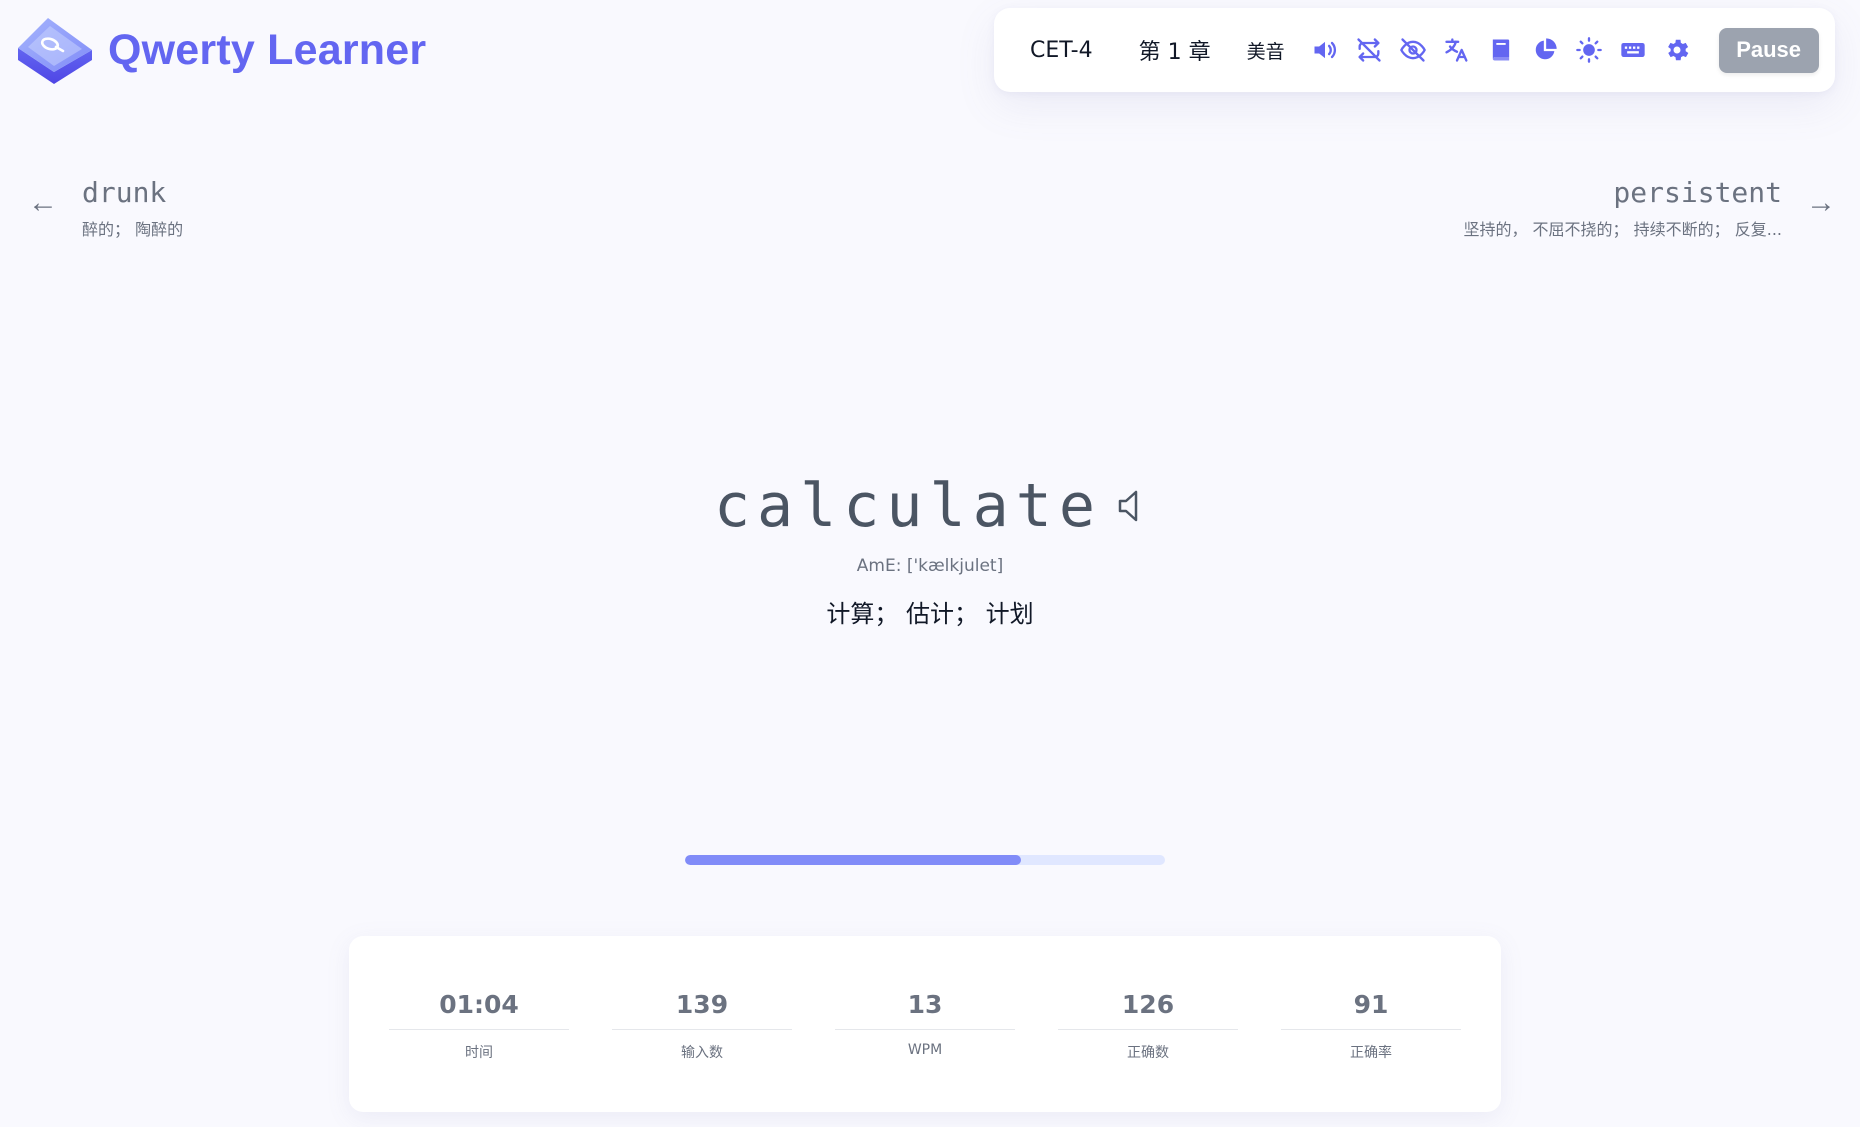 Image resolution: width=1860 pixels, height=1127 pixels. I want to click on pronounce-speaker-icon, so click(1131, 506).